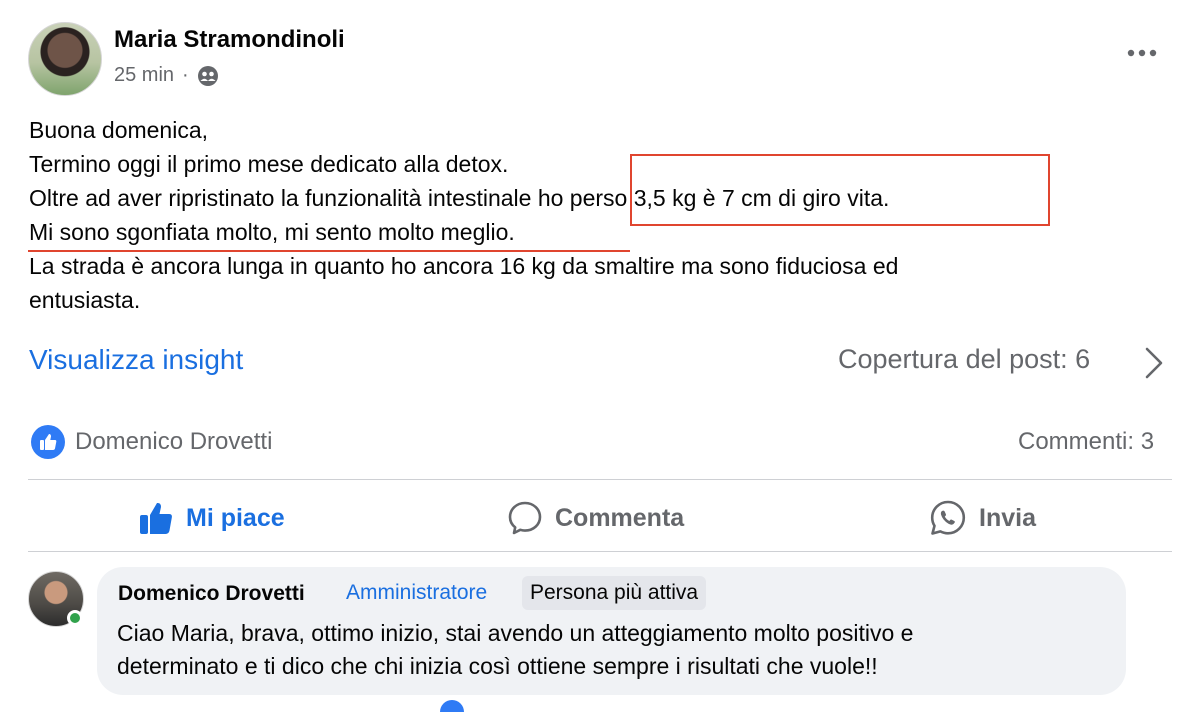 The width and height of the screenshot is (1200, 712). I want to click on like-button: Mi piace, so click(211, 518).